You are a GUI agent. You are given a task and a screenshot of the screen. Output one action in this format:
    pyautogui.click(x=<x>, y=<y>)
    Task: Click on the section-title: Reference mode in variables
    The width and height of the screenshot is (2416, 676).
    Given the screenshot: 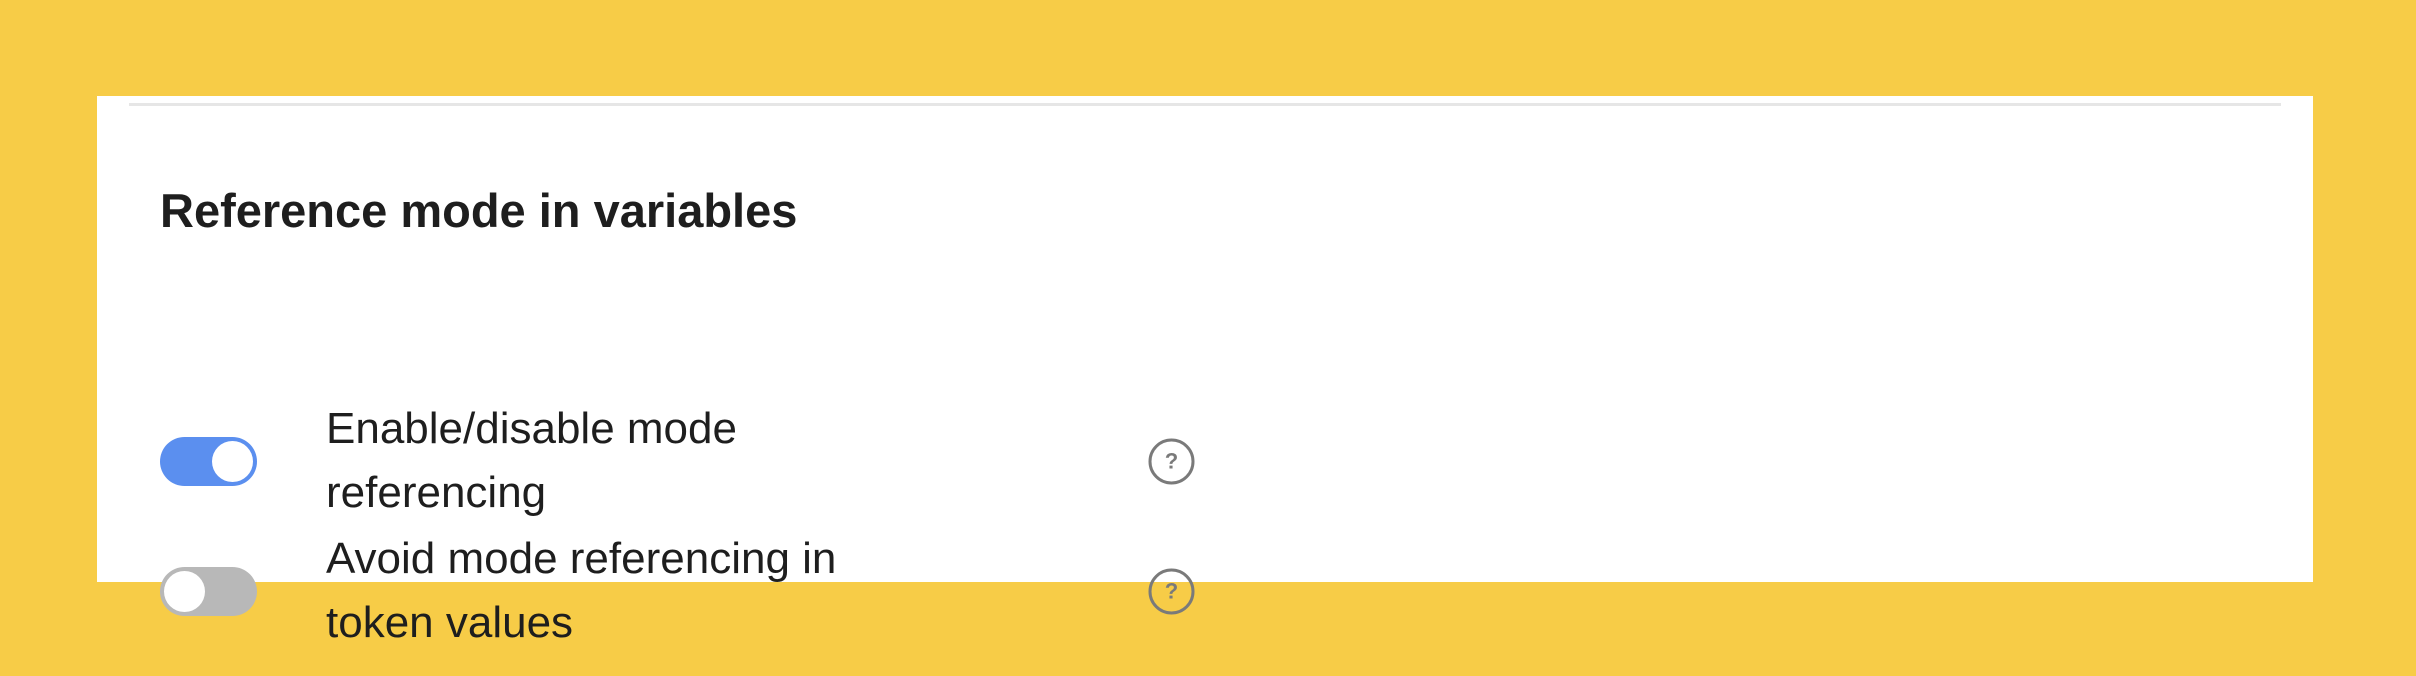 What is the action you would take?
    pyautogui.click(x=479, y=210)
    